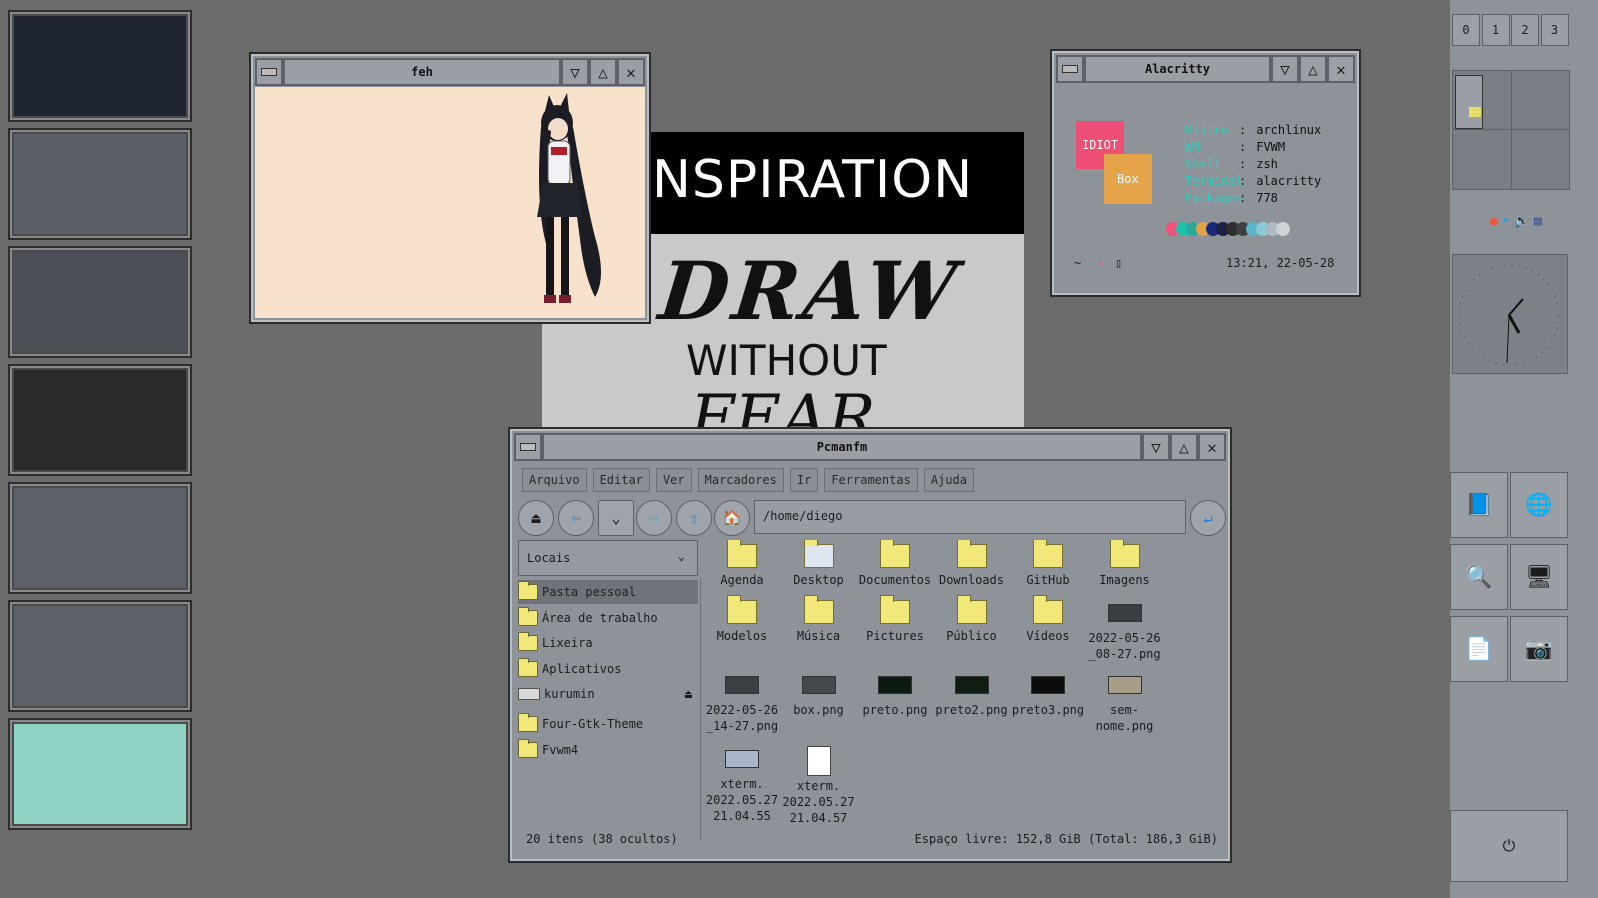 The height and width of the screenshot is (898, 1598). I want to click on power-button: ⏻, so click(1509, 846).